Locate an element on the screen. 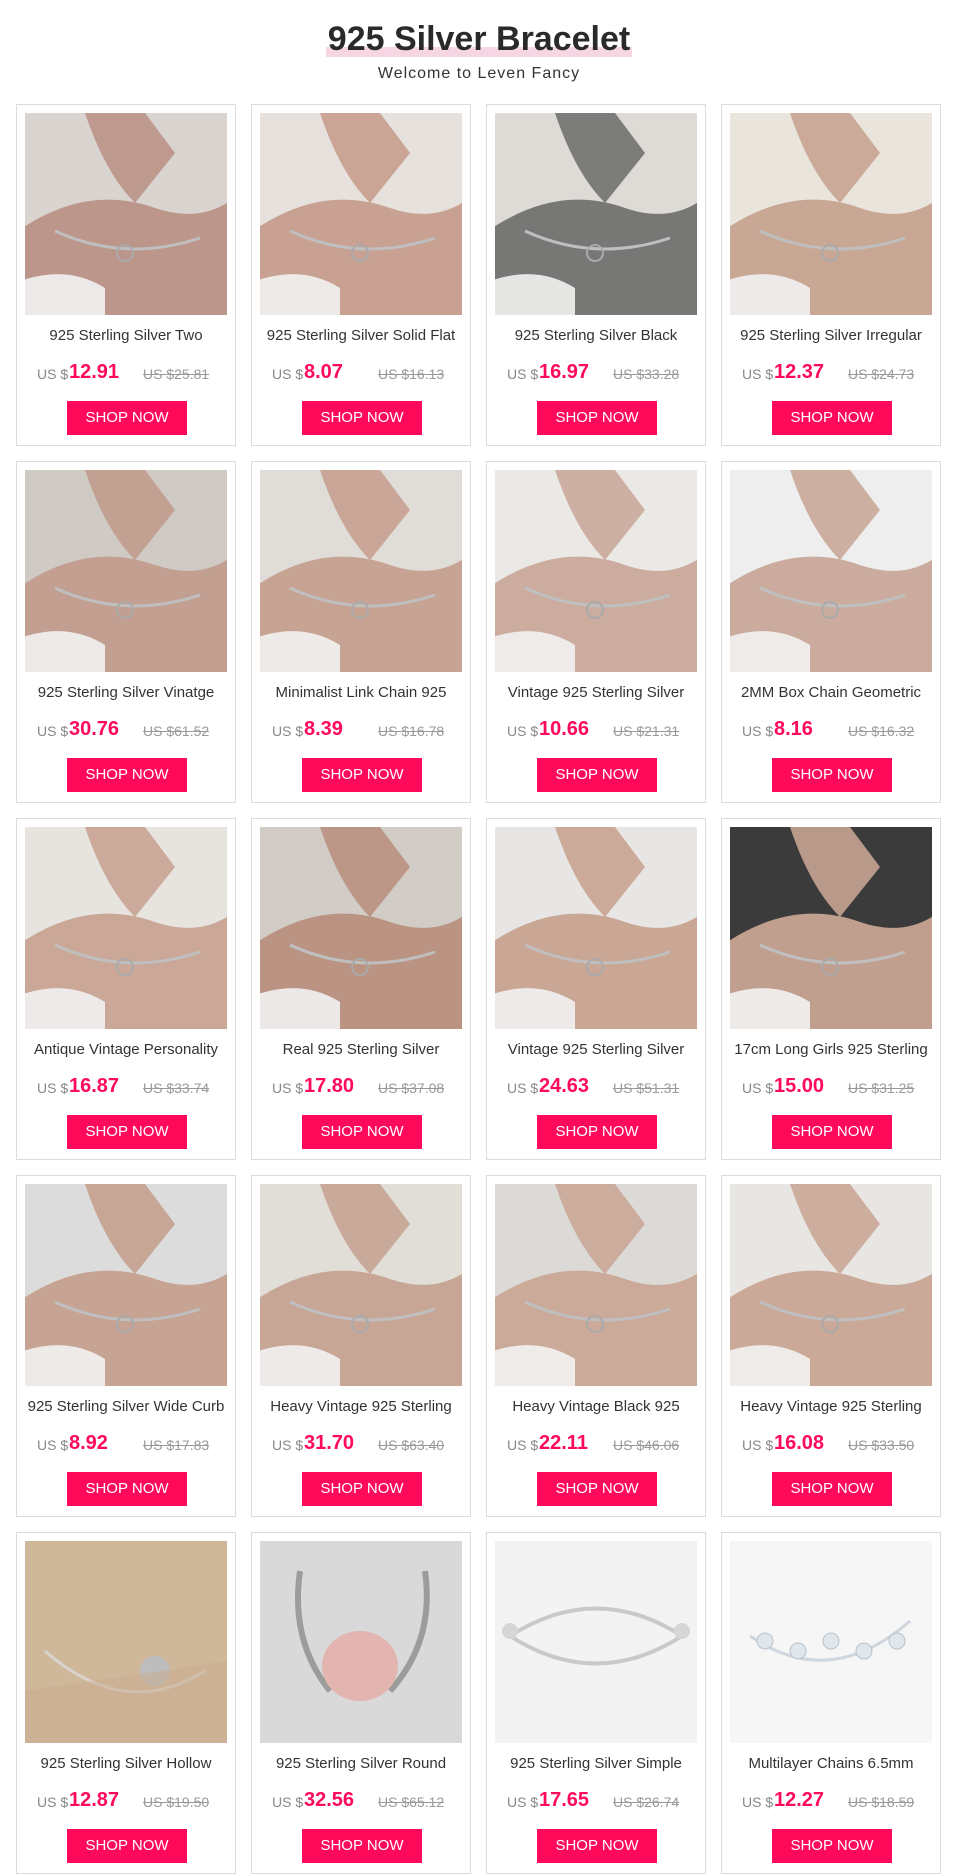  product-name: 925 Sterling Silver Two is located at coordinates (126, 337).